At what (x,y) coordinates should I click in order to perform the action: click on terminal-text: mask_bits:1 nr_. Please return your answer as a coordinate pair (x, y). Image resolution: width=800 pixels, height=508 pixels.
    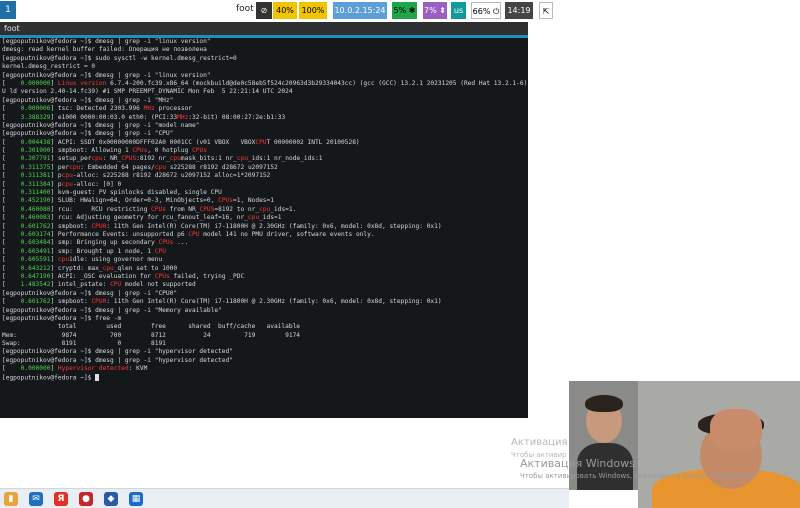
    Looking at the image, I should click on (208, 159).